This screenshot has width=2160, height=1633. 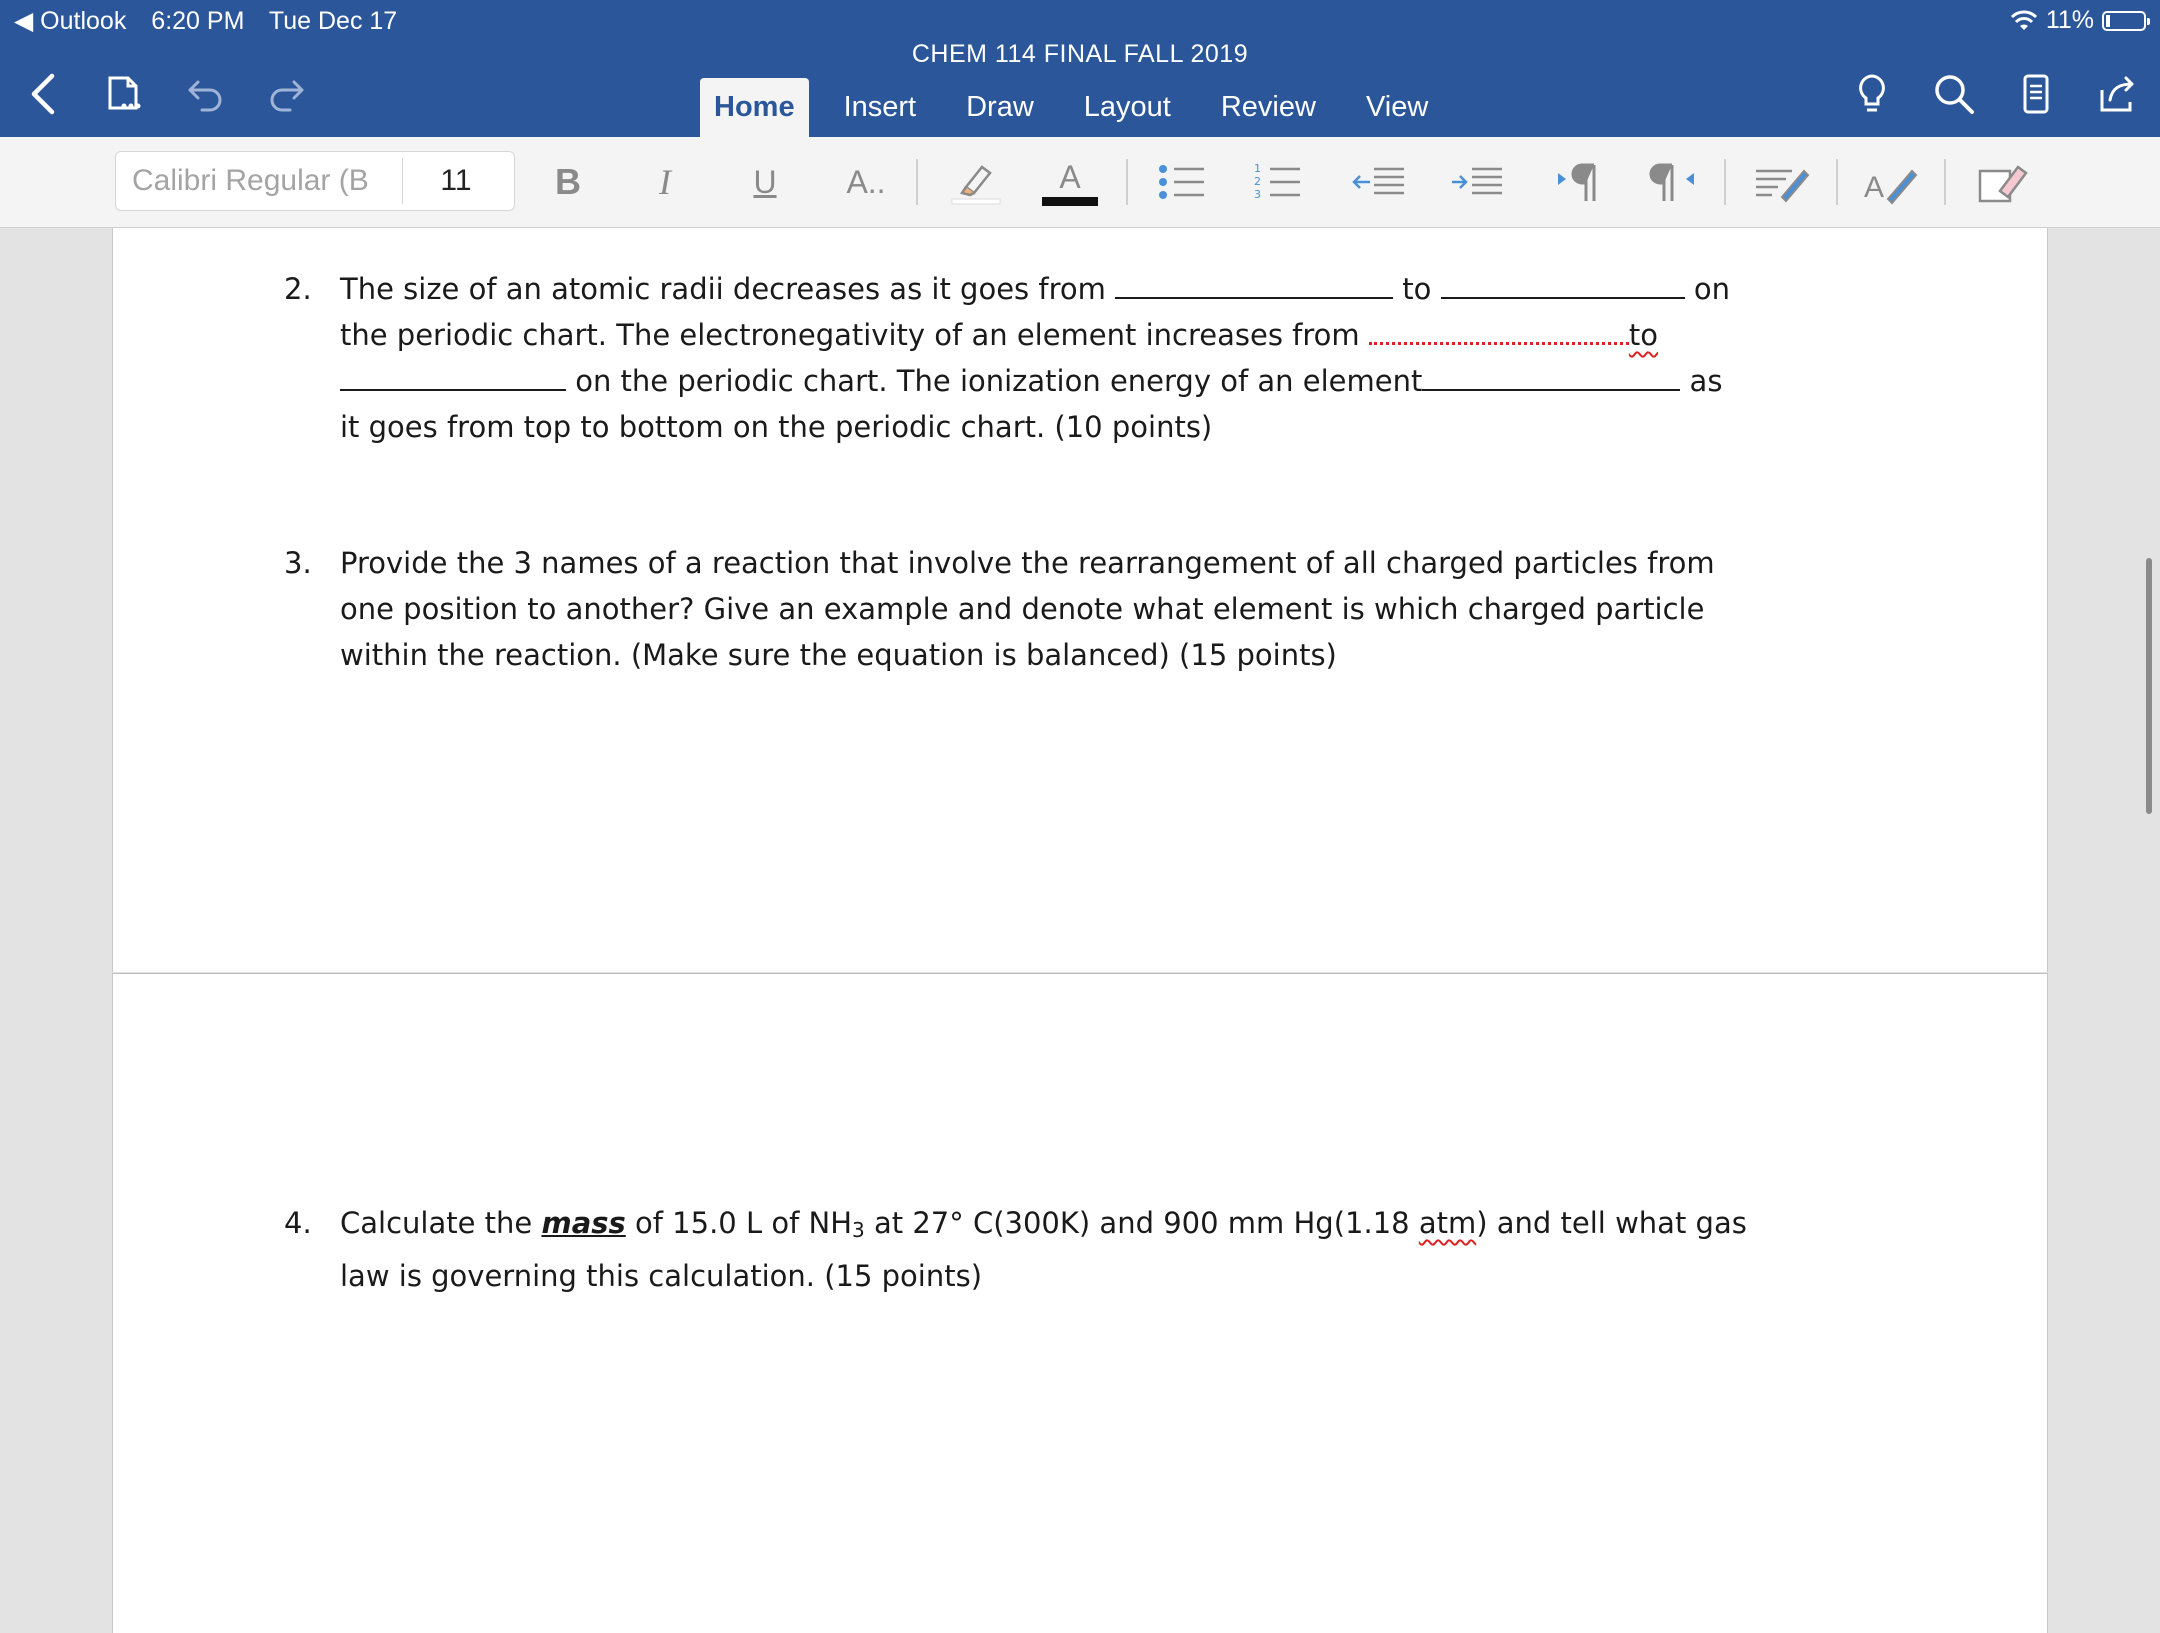 I want to click on font-effects-button: A.., so click(x=866, y=182).